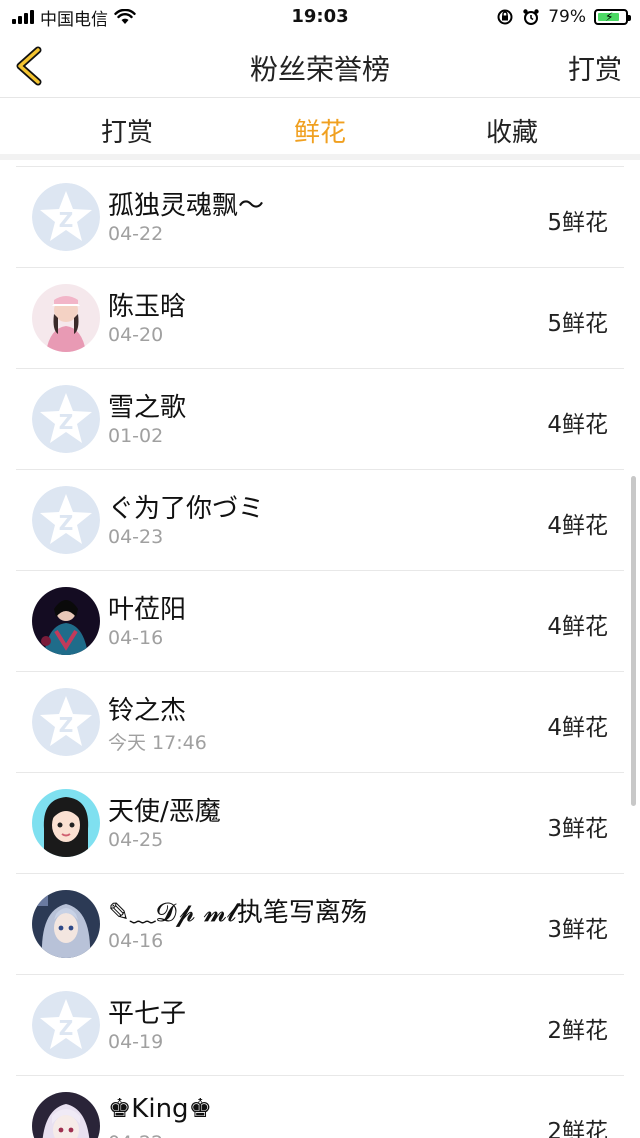 Image resolution: width=640 pixels, height=1138 pixels. What do you see at coordinates (319, 69) in the screenshot?
I see `page-title: 粉丝荣誉榜` at bounding box center [319, 69].